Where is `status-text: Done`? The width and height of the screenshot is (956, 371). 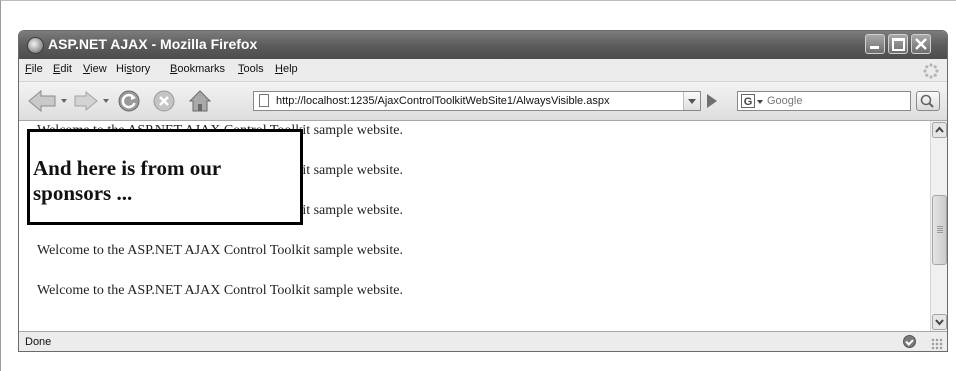 status-text: Done is located at coordinates (38, 342).